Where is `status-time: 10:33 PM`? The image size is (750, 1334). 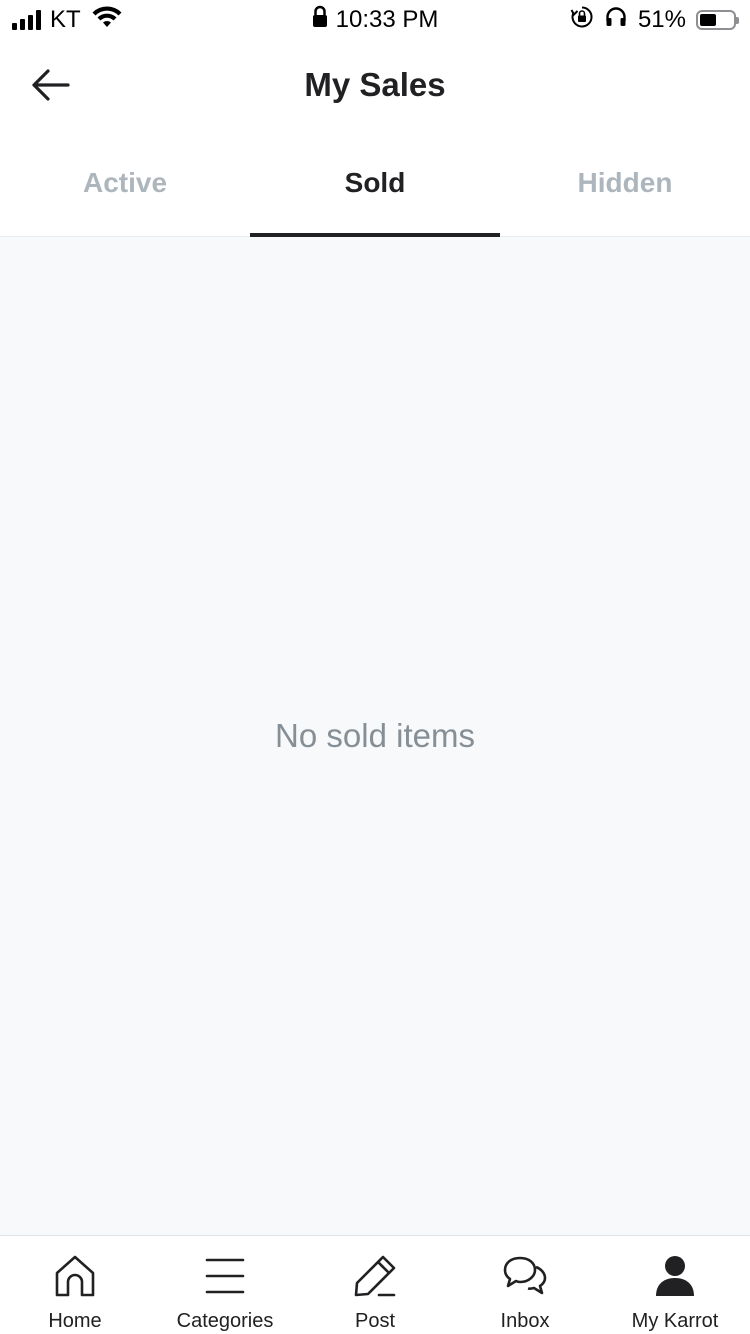
status-time: 10:33 PM is located at coordinates (387, 19).